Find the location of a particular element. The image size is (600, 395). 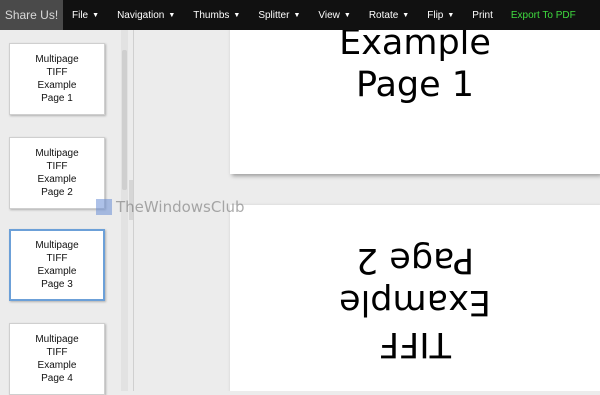

page-2-line: Example is located at coordinates (415, 302).